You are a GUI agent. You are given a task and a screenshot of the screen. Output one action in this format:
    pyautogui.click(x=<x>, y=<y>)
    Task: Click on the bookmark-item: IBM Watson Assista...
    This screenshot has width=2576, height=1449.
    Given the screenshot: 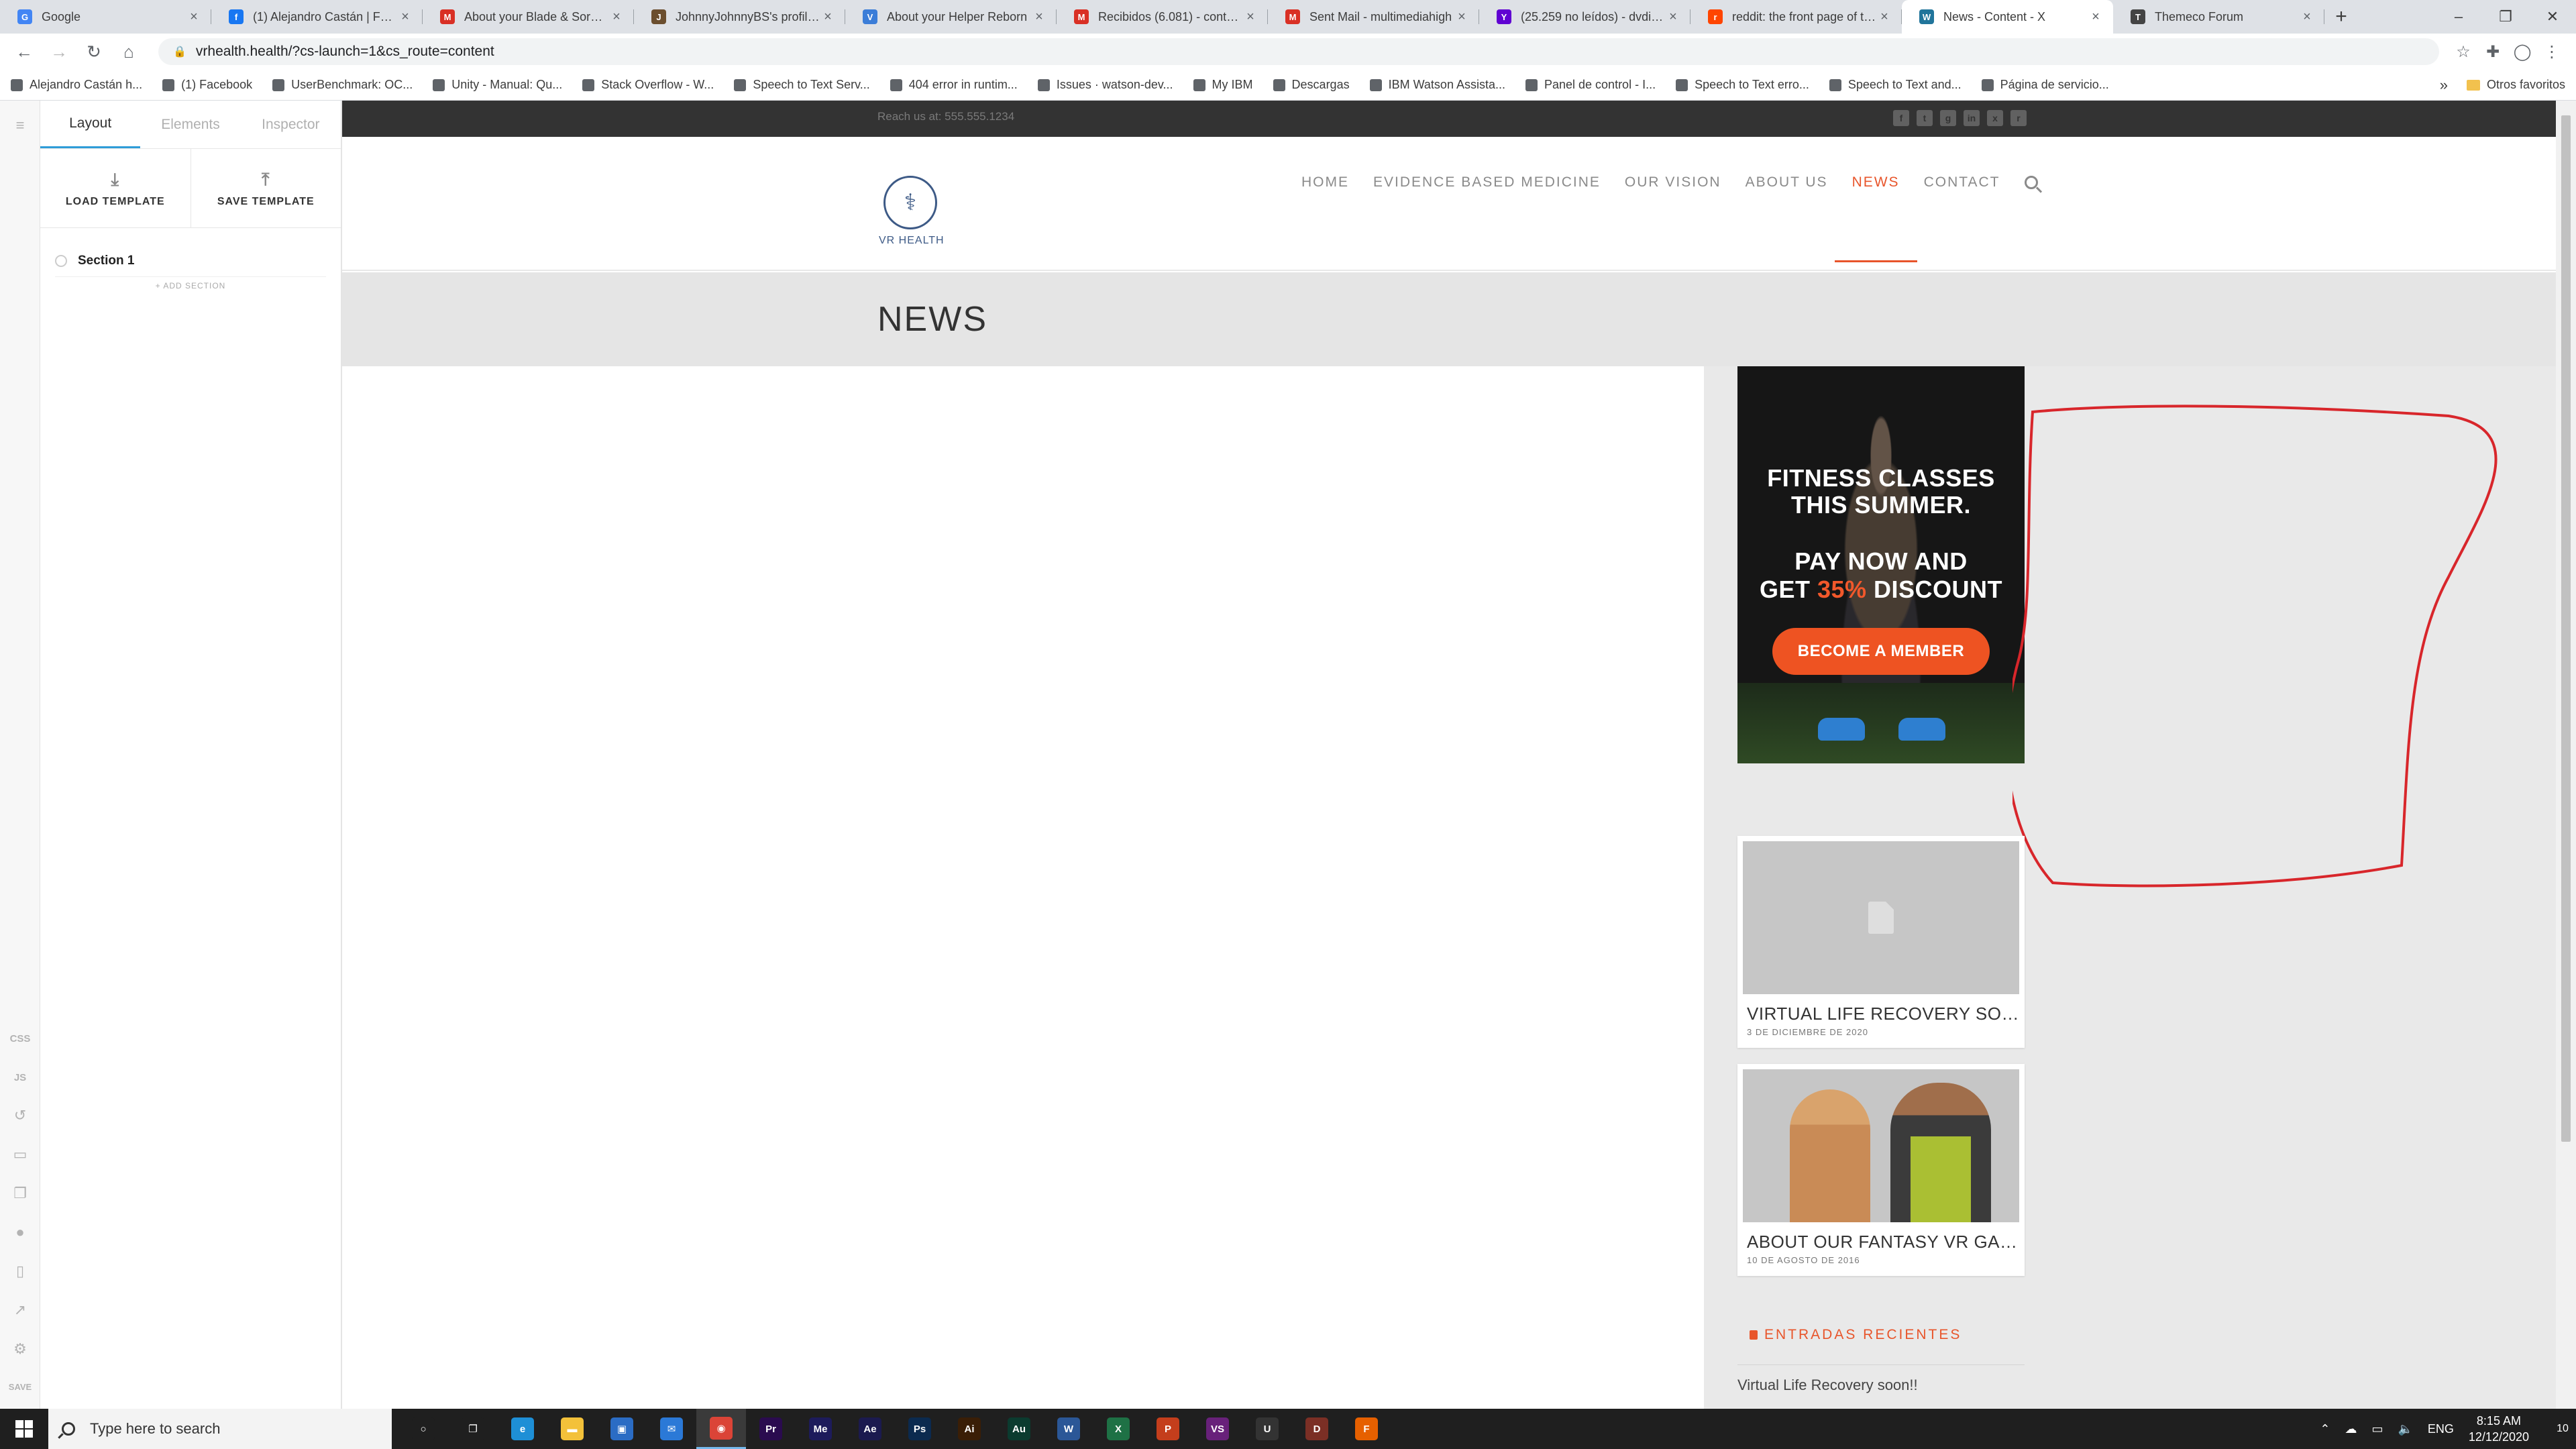 What is the action you would take?
    pyautogui.click(x=1437, y=85)
    